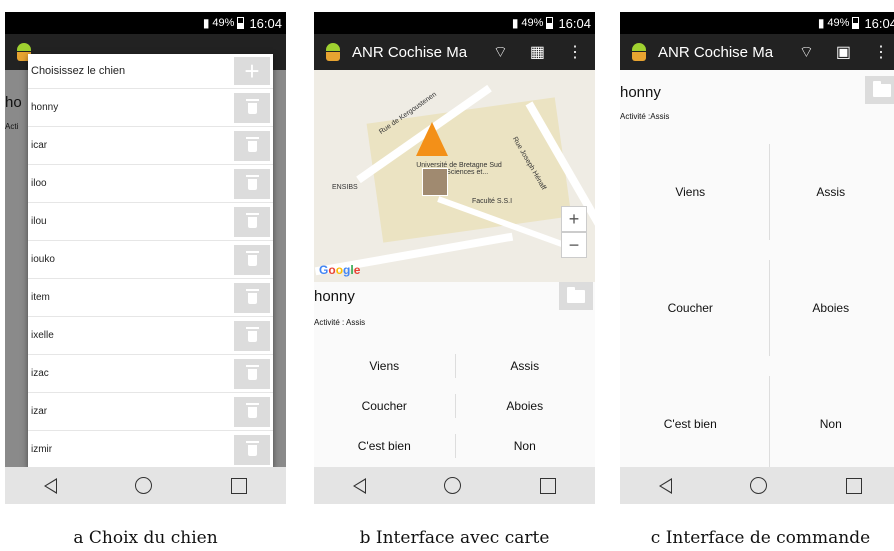 The image size is (894, 551). I want to click on location-marker-icon, so click(432, 139).